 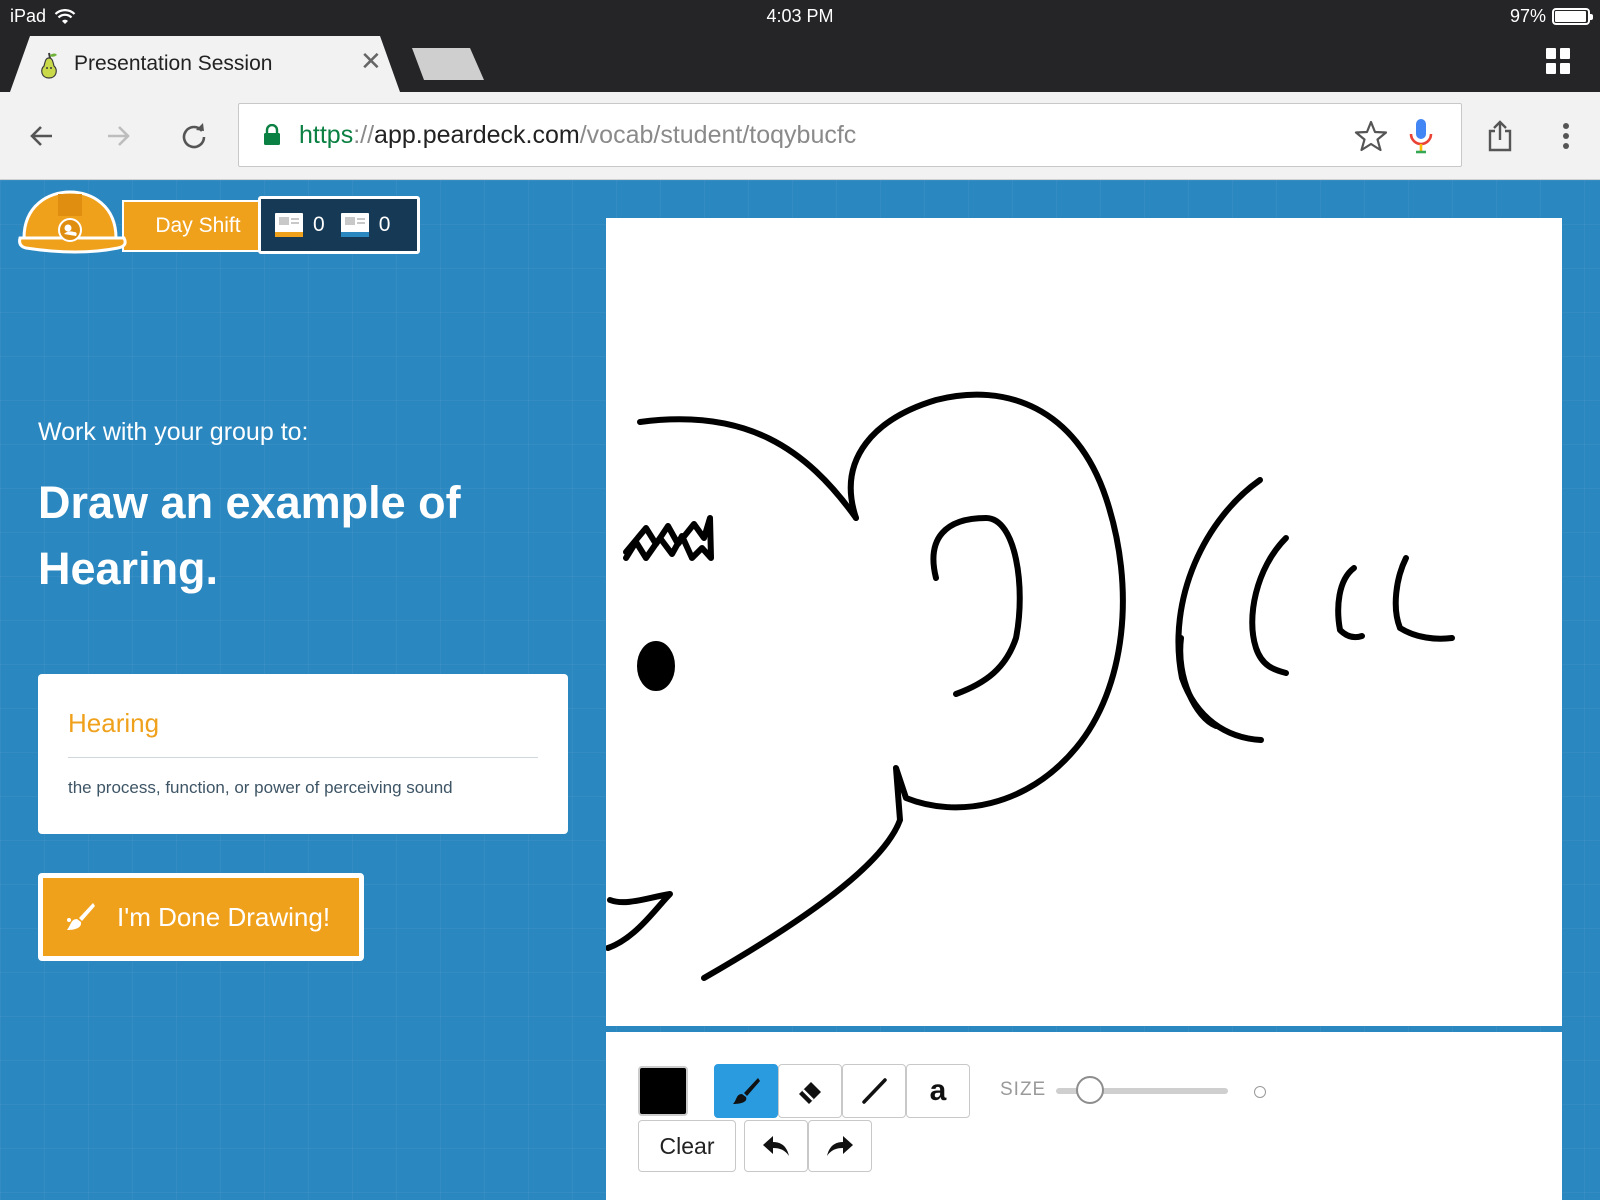 I want to click on done-drawing-button: I'm Done Drawing!, so click(x=201, y=917).